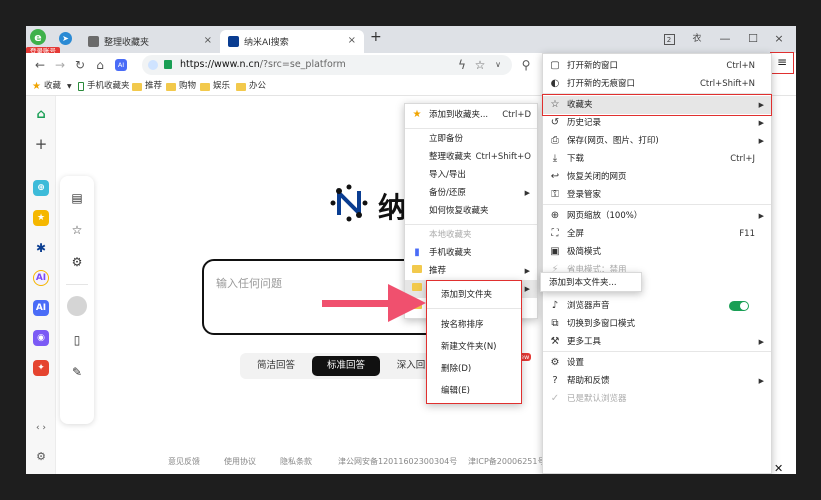 Image resolution: width=821 pixels, height=500 pixels. I want to click on menu-item-shortcut: F11, so click(747, 234).